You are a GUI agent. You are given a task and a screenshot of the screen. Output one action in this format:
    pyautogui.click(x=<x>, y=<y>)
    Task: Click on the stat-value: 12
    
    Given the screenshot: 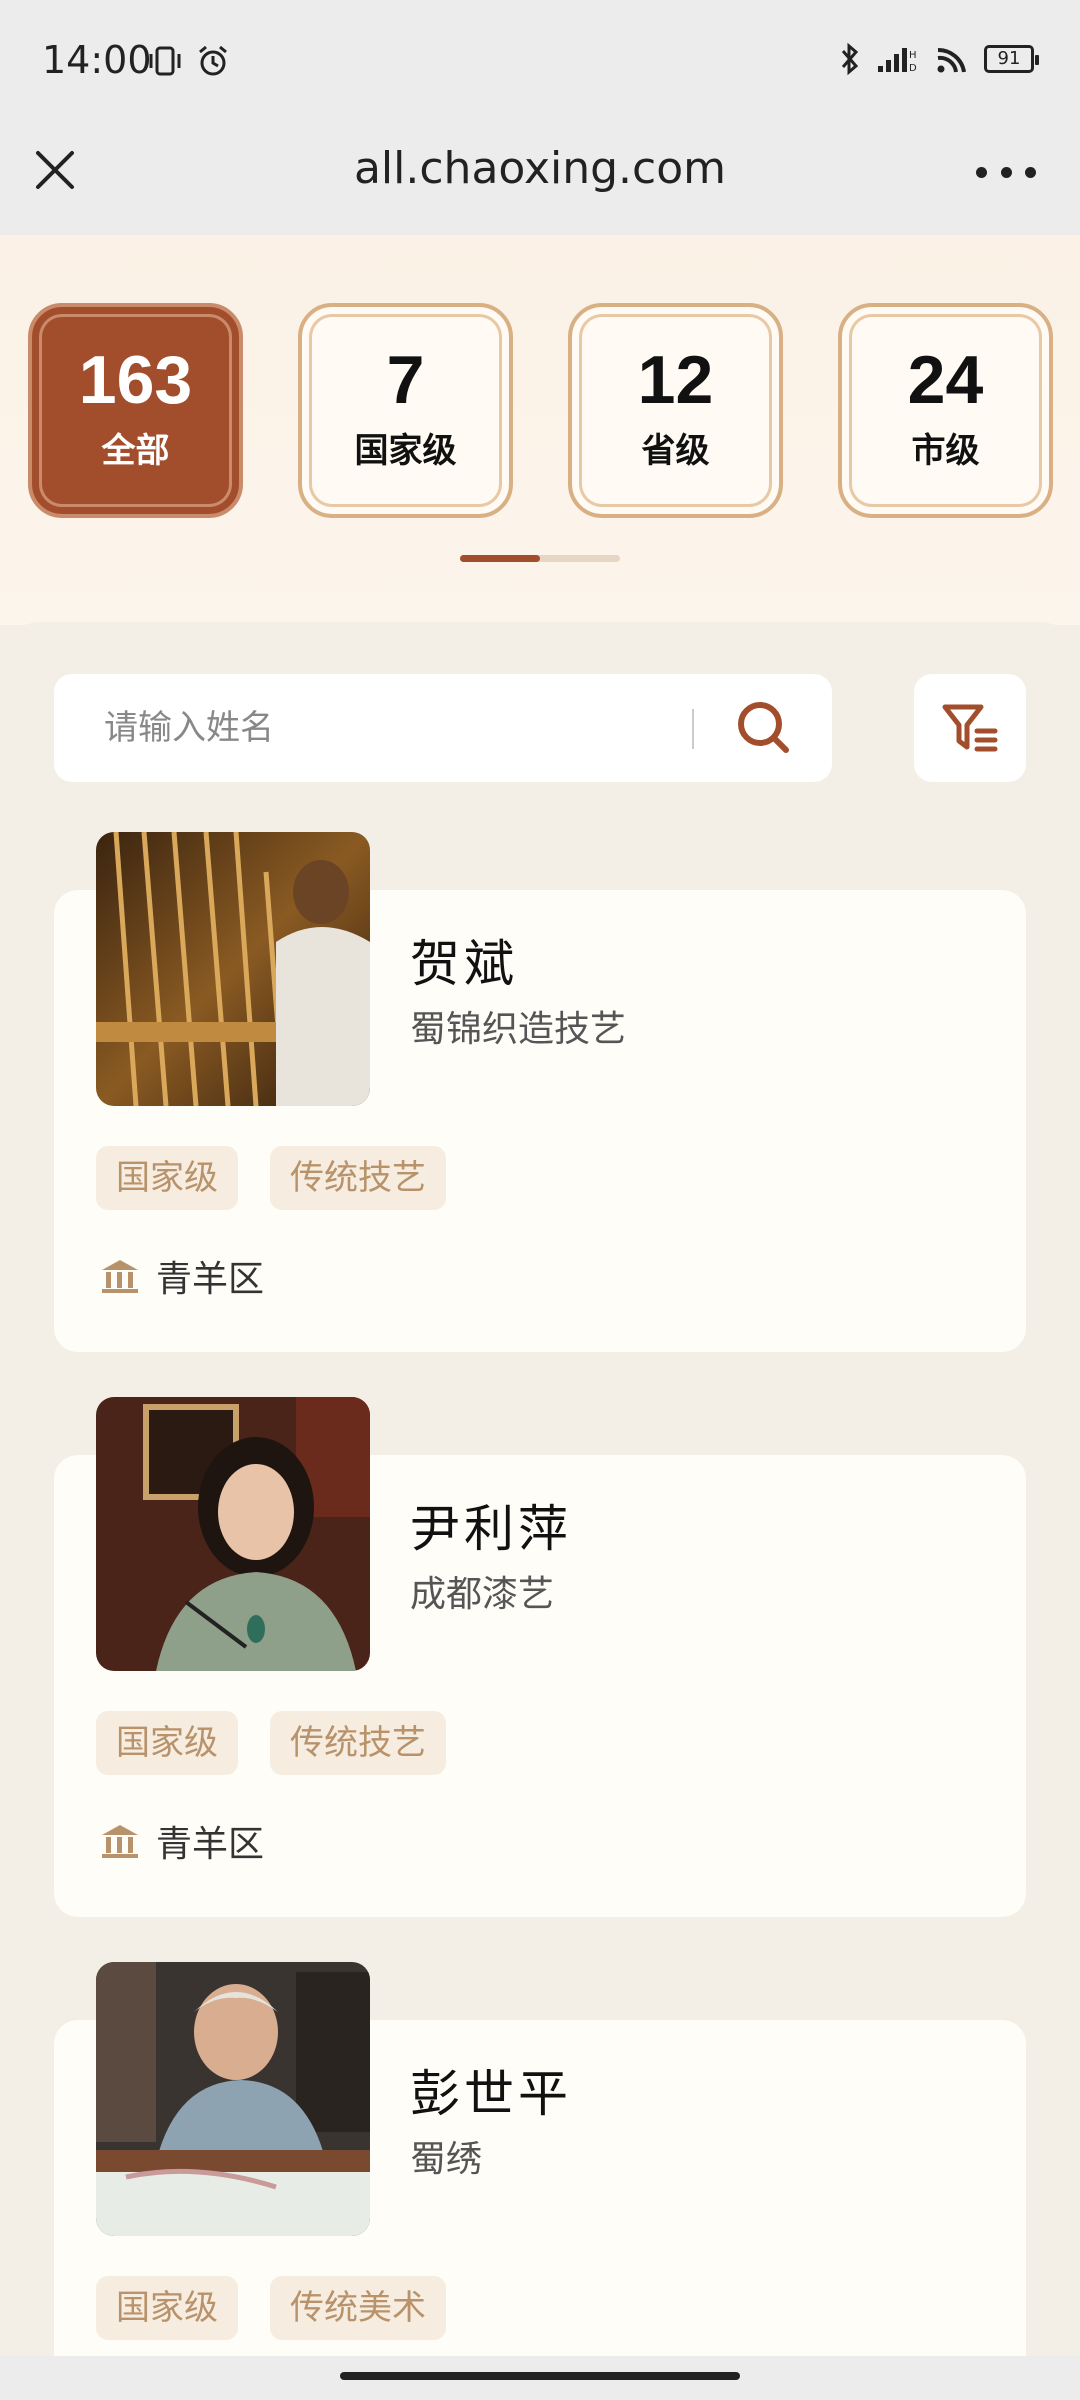 What is the action you would take?
    pyautogui.click(x=675, y=380)
    